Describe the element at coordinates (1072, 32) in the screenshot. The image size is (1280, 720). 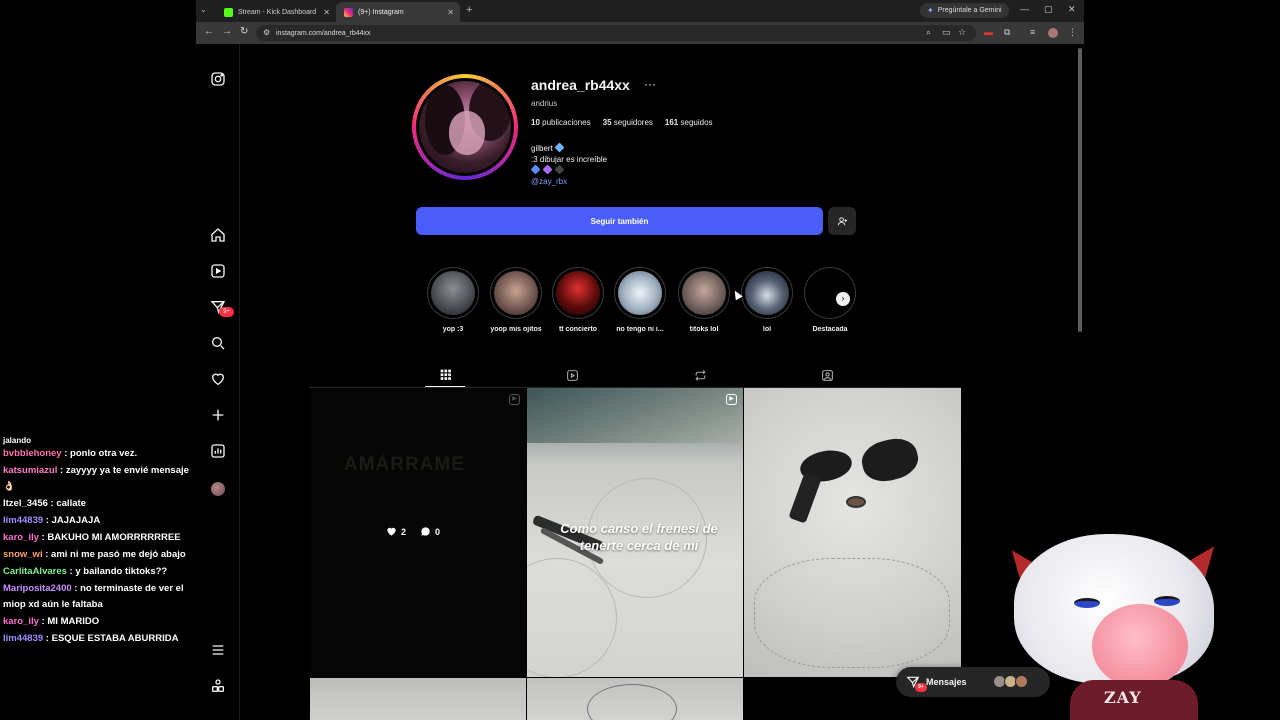
I see `browser-menu-icon: ⋮` at that location.